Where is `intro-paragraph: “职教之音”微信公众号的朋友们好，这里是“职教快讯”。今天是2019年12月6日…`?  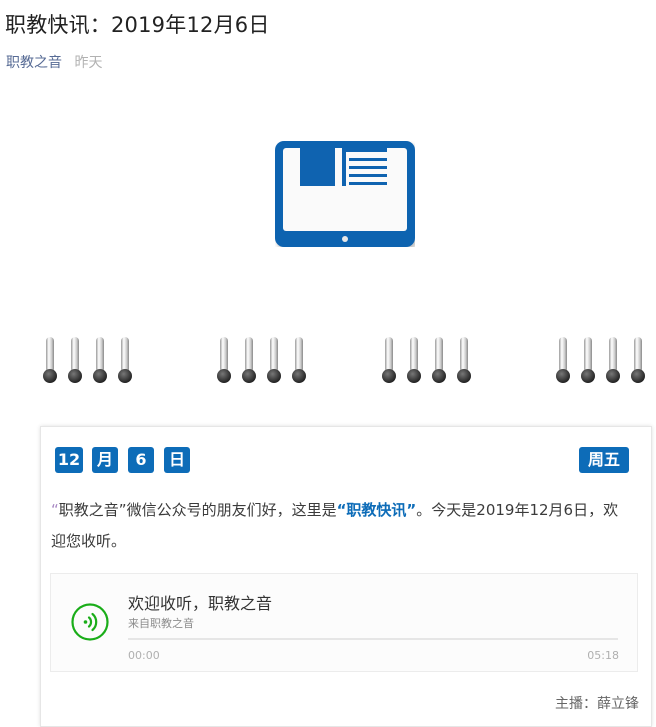 intro-paragraph: “职教之音”微信公众号的朋友们好，这里是“职教快讯”。今天是2019年12月6日… is located at coordinates (336, 526).